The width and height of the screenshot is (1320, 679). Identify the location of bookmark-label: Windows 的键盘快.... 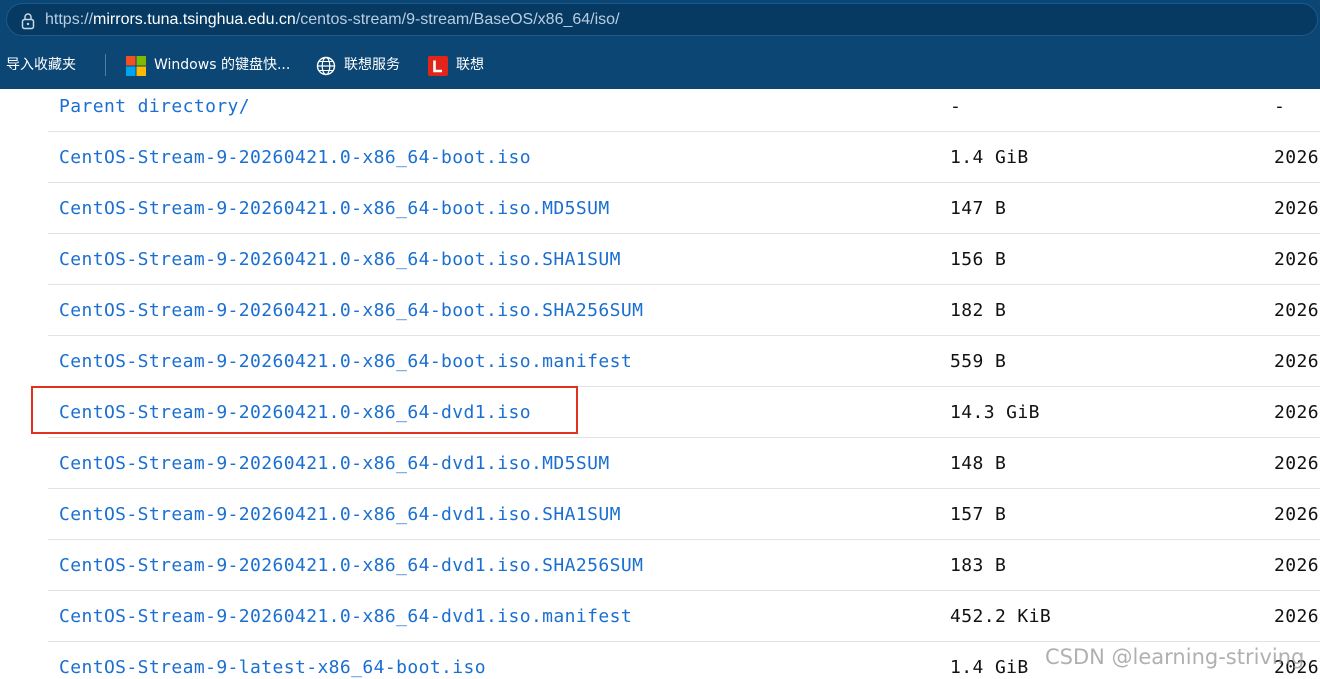
(222, 65).